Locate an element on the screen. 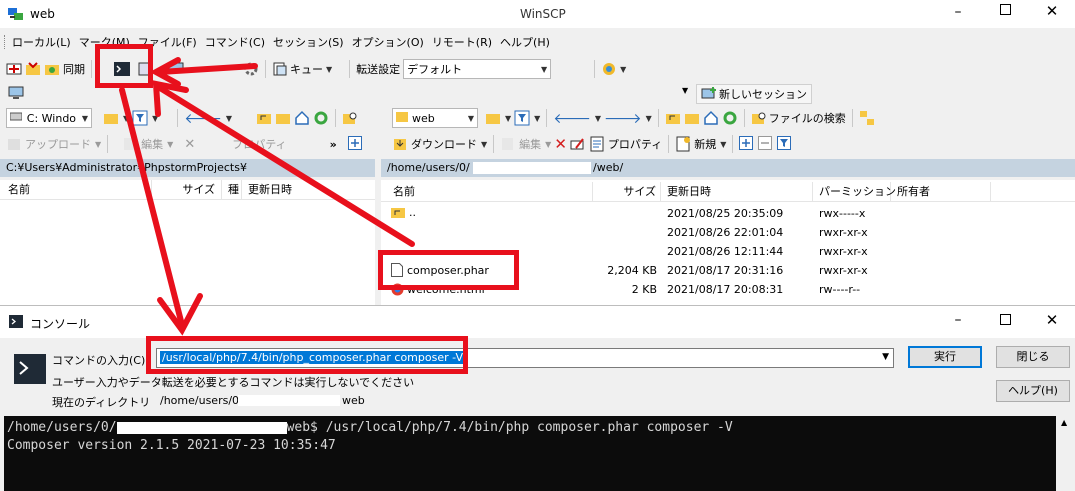 This screenshot has height=491, width=1075. new-button: 新規 is located at coordinates (705, 144).